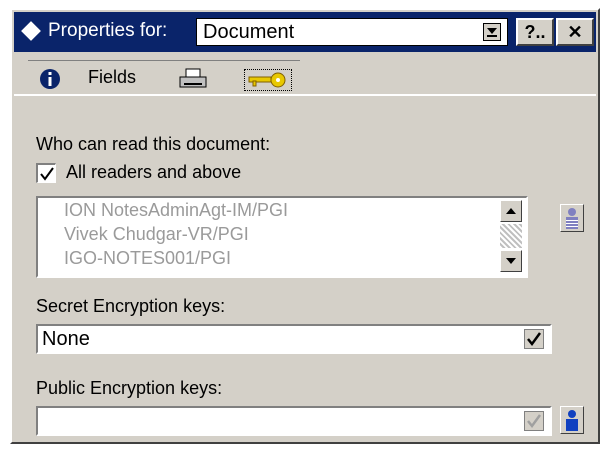  What do you see at coordinates (492, 32) in the screenshot?
I see `dropdown-arrow-icon` at bounding box center [492, 32].